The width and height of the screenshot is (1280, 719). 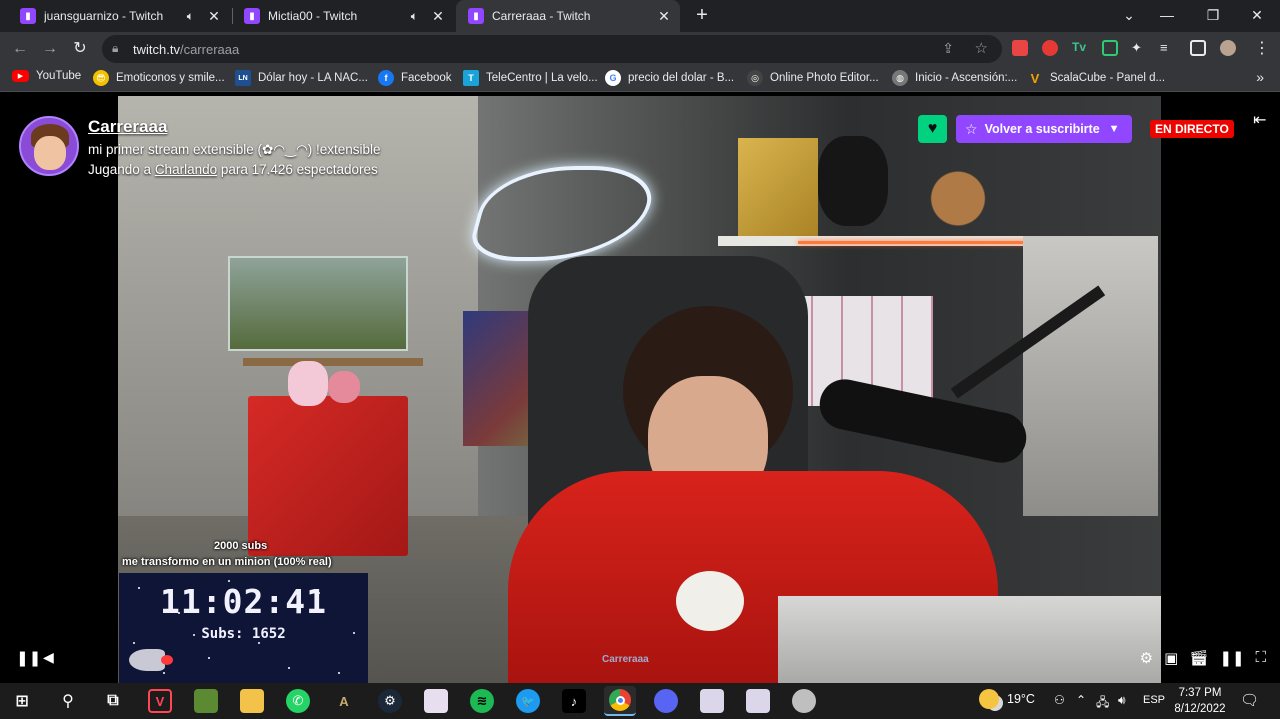 What do you see at coordinates (1168, 48) in the screenshot?
I see `media-control-icon: ≡` at bounding box center [1168, 48].